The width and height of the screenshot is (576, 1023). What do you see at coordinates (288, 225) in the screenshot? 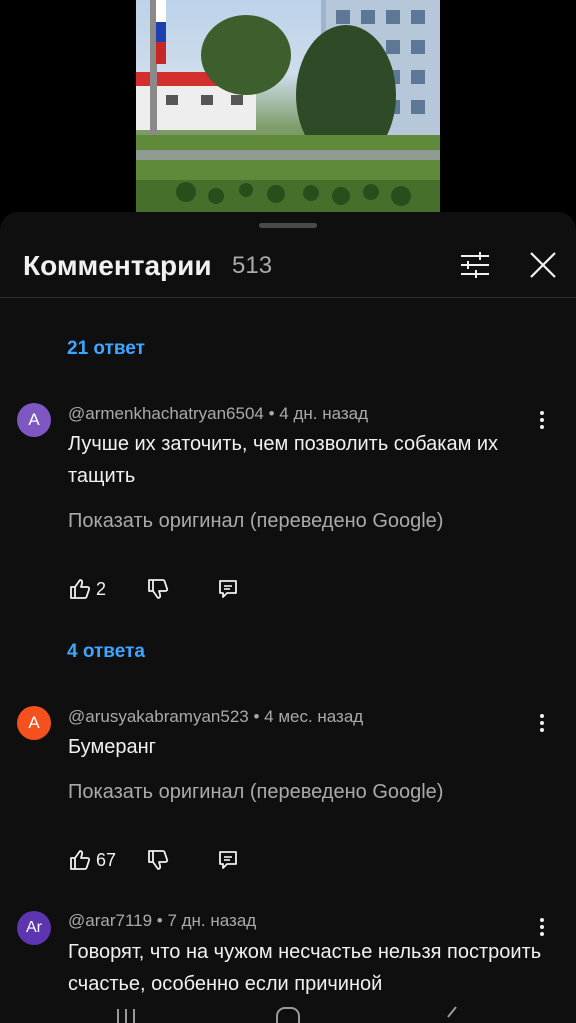
I see `drag-handle` at bounding box center [288, 225].